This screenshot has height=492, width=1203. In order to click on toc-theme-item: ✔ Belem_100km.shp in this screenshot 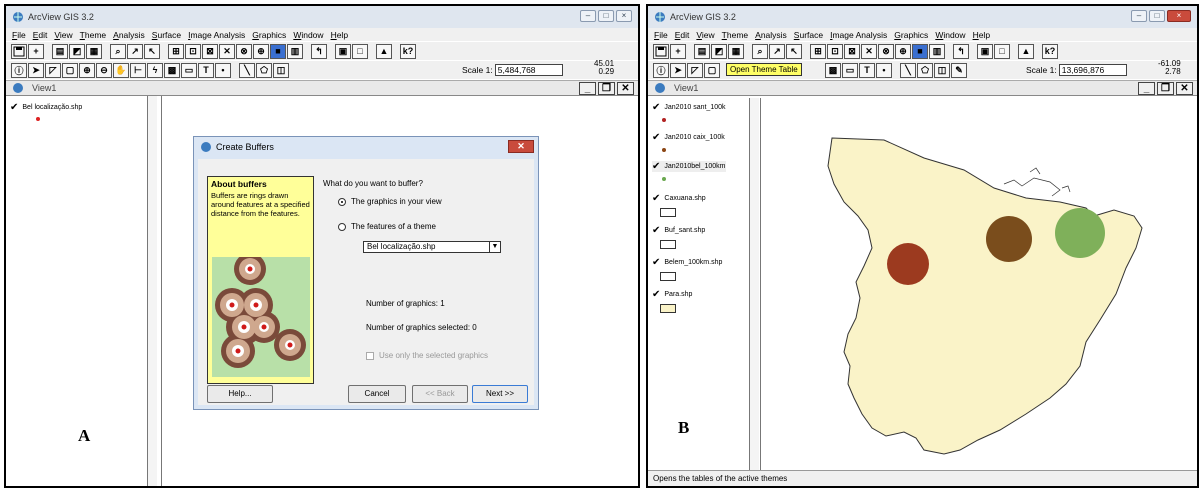, I will do `click(687, 262)`.